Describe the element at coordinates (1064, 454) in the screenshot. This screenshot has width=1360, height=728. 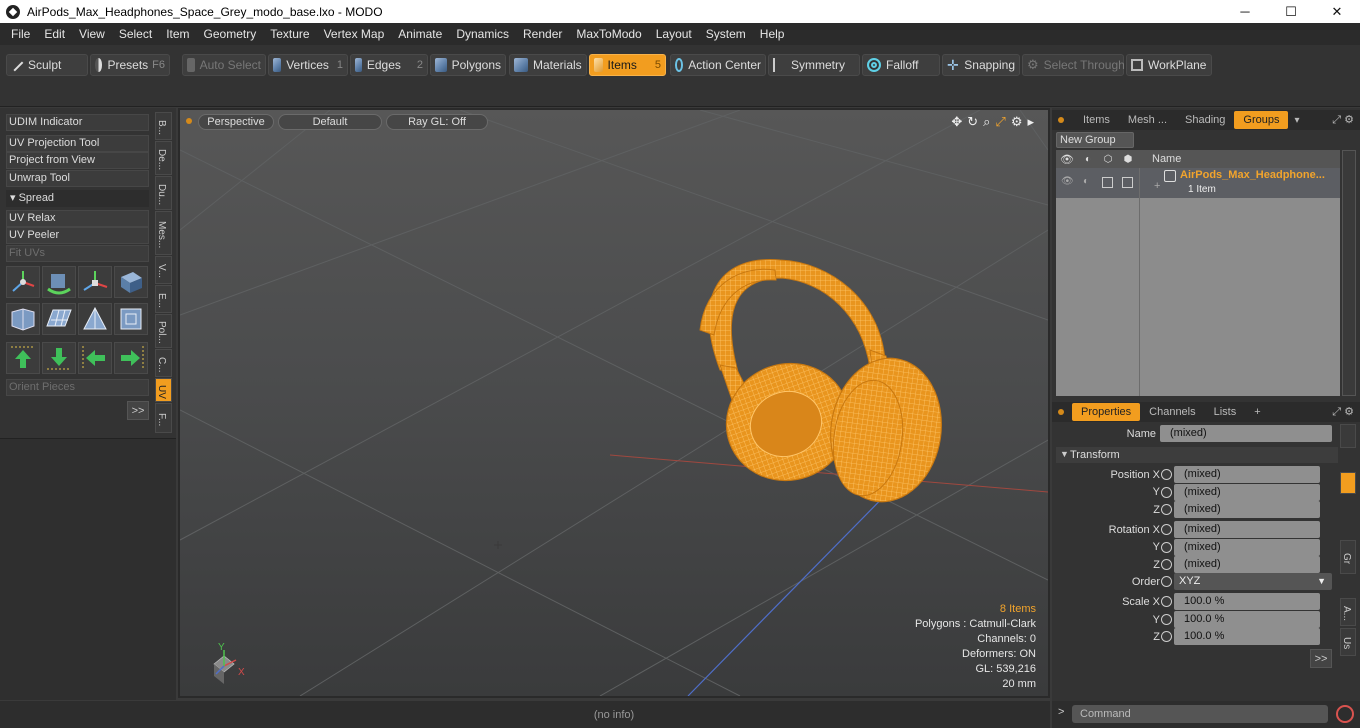
I see `transform-collapse-icon: ▼` at that location.